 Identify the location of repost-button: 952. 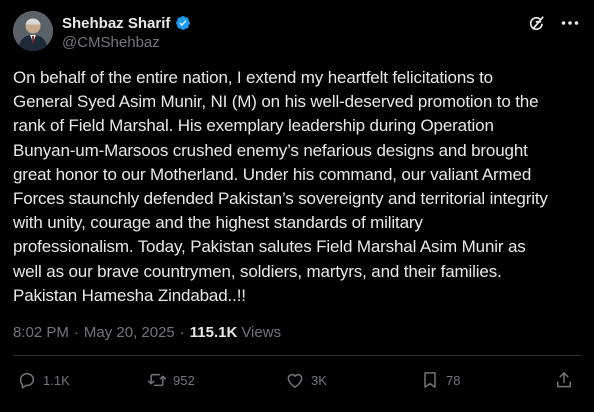
(171, 380).